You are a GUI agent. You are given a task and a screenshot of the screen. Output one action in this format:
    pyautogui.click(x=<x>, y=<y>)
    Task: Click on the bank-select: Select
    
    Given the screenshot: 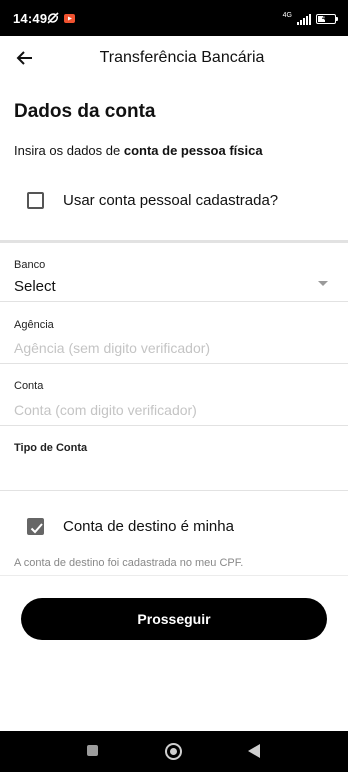 What is the action you would take?
    pyautogui.click(x=35, y=286)
    